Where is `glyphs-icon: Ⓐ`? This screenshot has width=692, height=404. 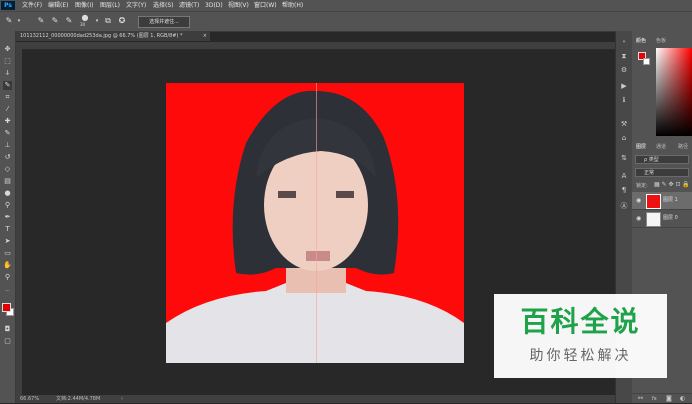 glyphs-icon: Ⓐ is located at coordinates (624, 206).